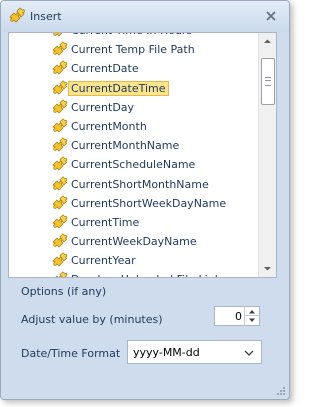 Image resolution: width=320 pixels, height=407 pixels. I want to click on list-item: Current Time In Hours, so click(134, 36).